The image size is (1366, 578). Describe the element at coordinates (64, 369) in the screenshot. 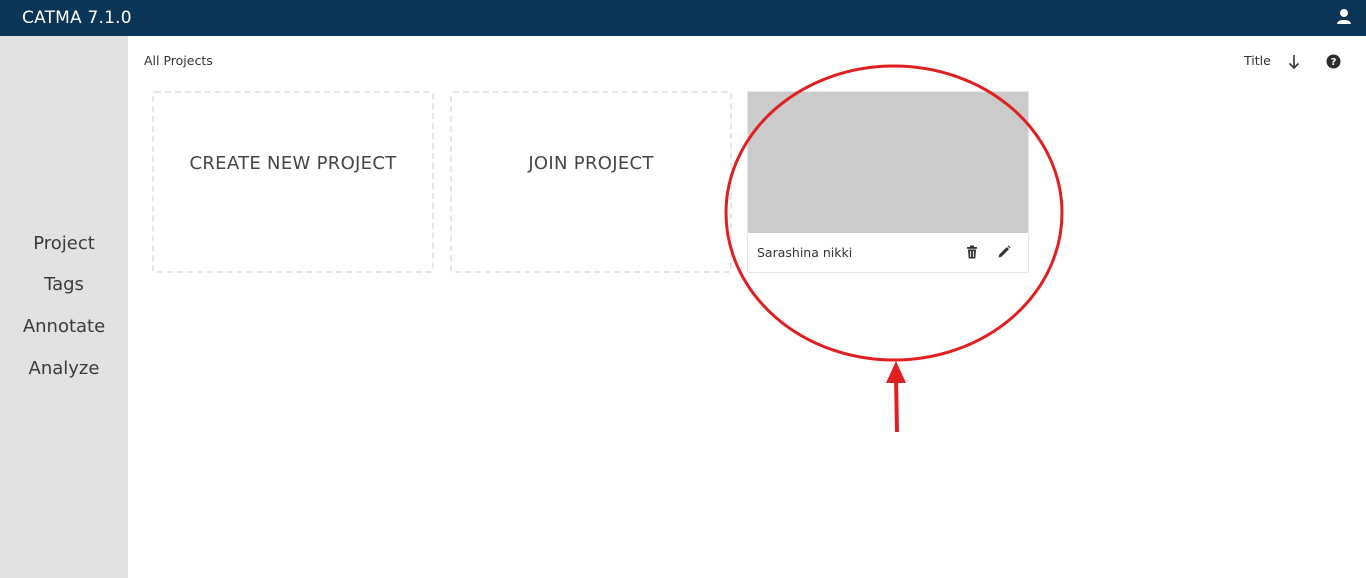

I see `sidebar-item-analyze: Analyze` at that location.